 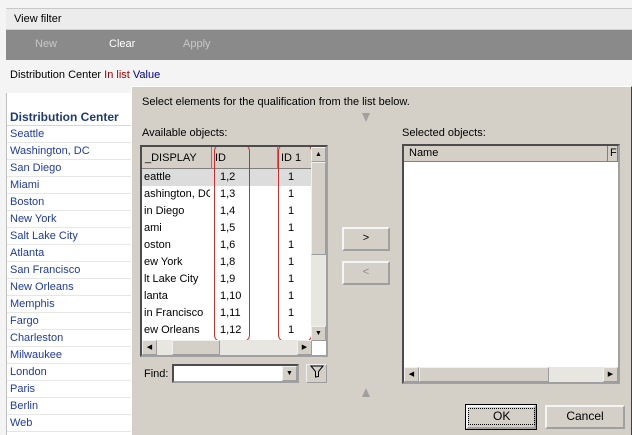 What do you see at coordinates (153, 228) in the screenshot?
I see `cell-display: ami` at bounding box center [153, 228].